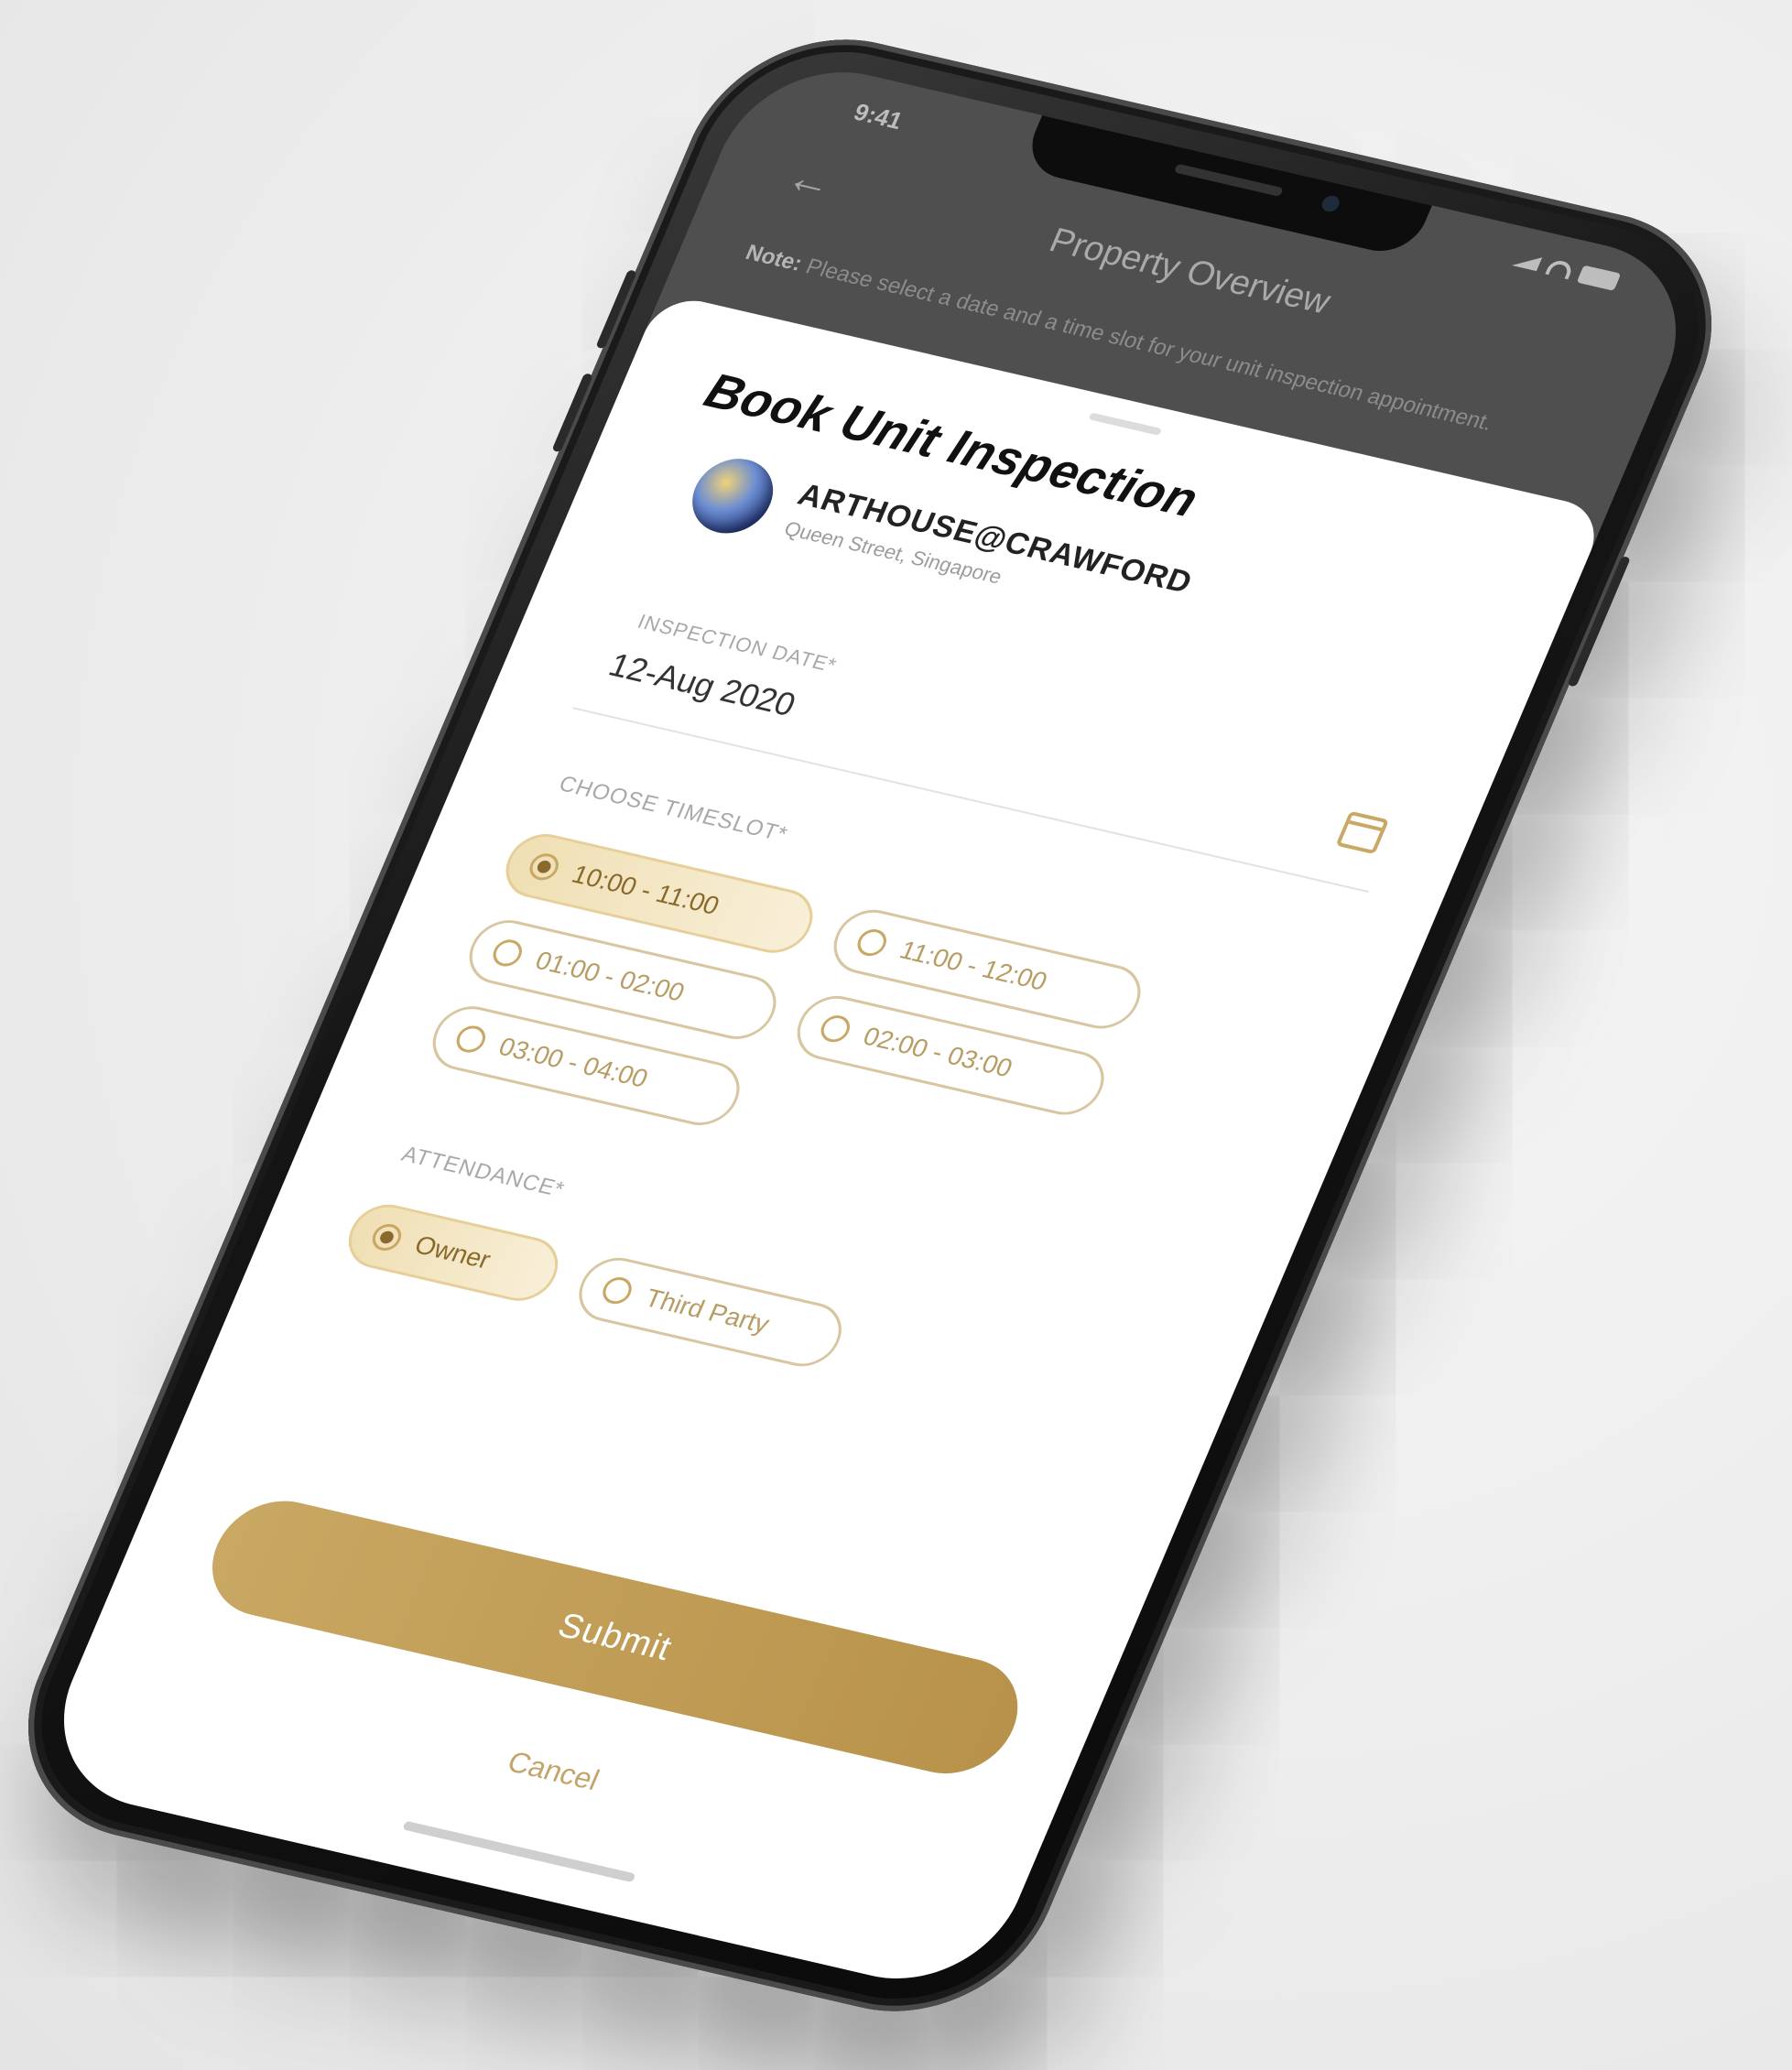 This screenshot has height=2070, width=1792. Describe the element at coordinates (938, 1052) in the screenshot. I see `timeslot-label-4: 02:00 - 03:00` at that location.